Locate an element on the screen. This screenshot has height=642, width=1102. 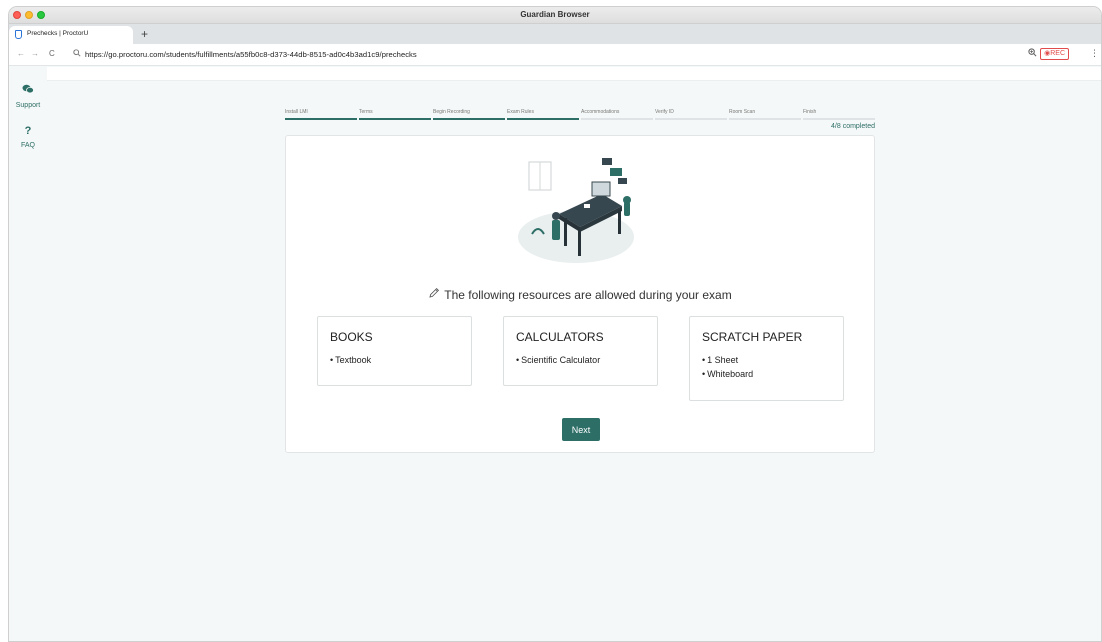
window-title: Guardian Browser is located at coordinates (555, 14).